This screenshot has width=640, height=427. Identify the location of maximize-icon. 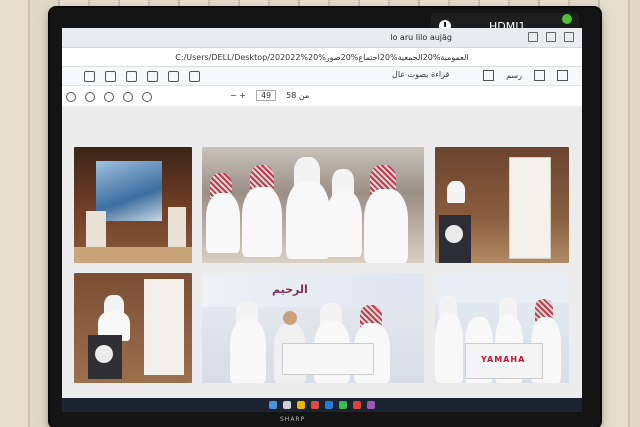
(551, 37).